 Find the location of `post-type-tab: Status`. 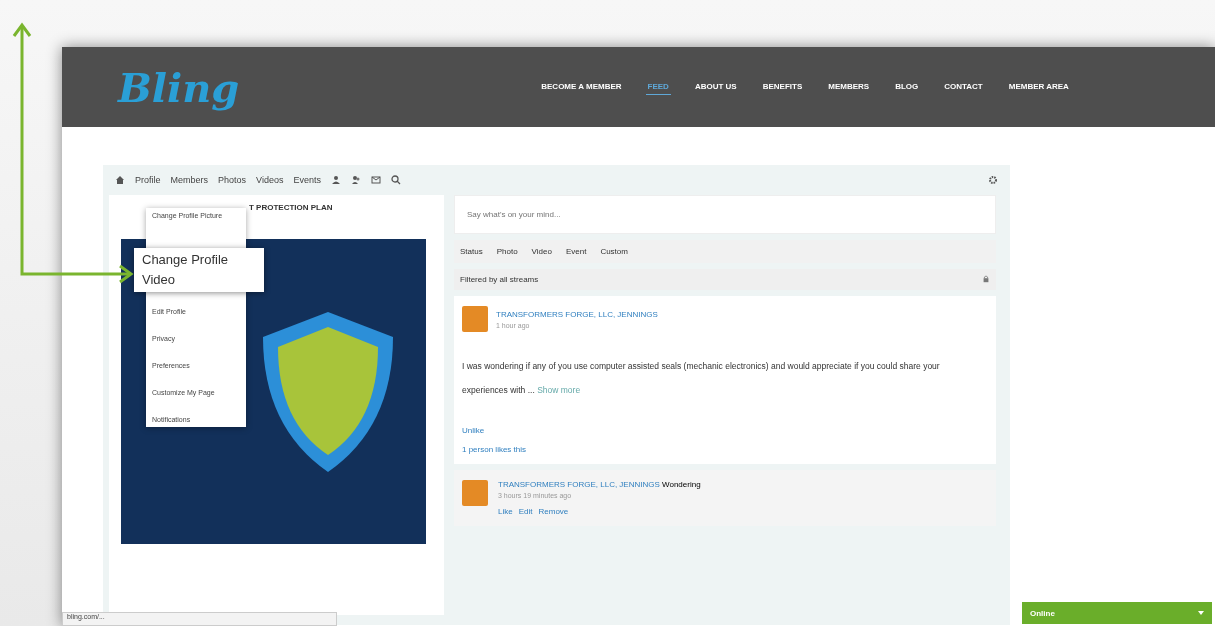

post-type-tab: Status is located at coordinates (471, 251).